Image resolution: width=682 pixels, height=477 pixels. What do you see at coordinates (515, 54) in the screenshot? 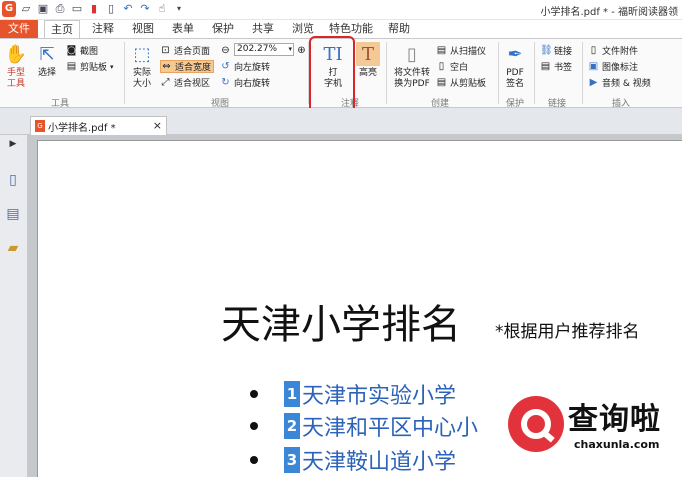
I see `signature-pen-icon: ✒` at bounding box center [515, 54].